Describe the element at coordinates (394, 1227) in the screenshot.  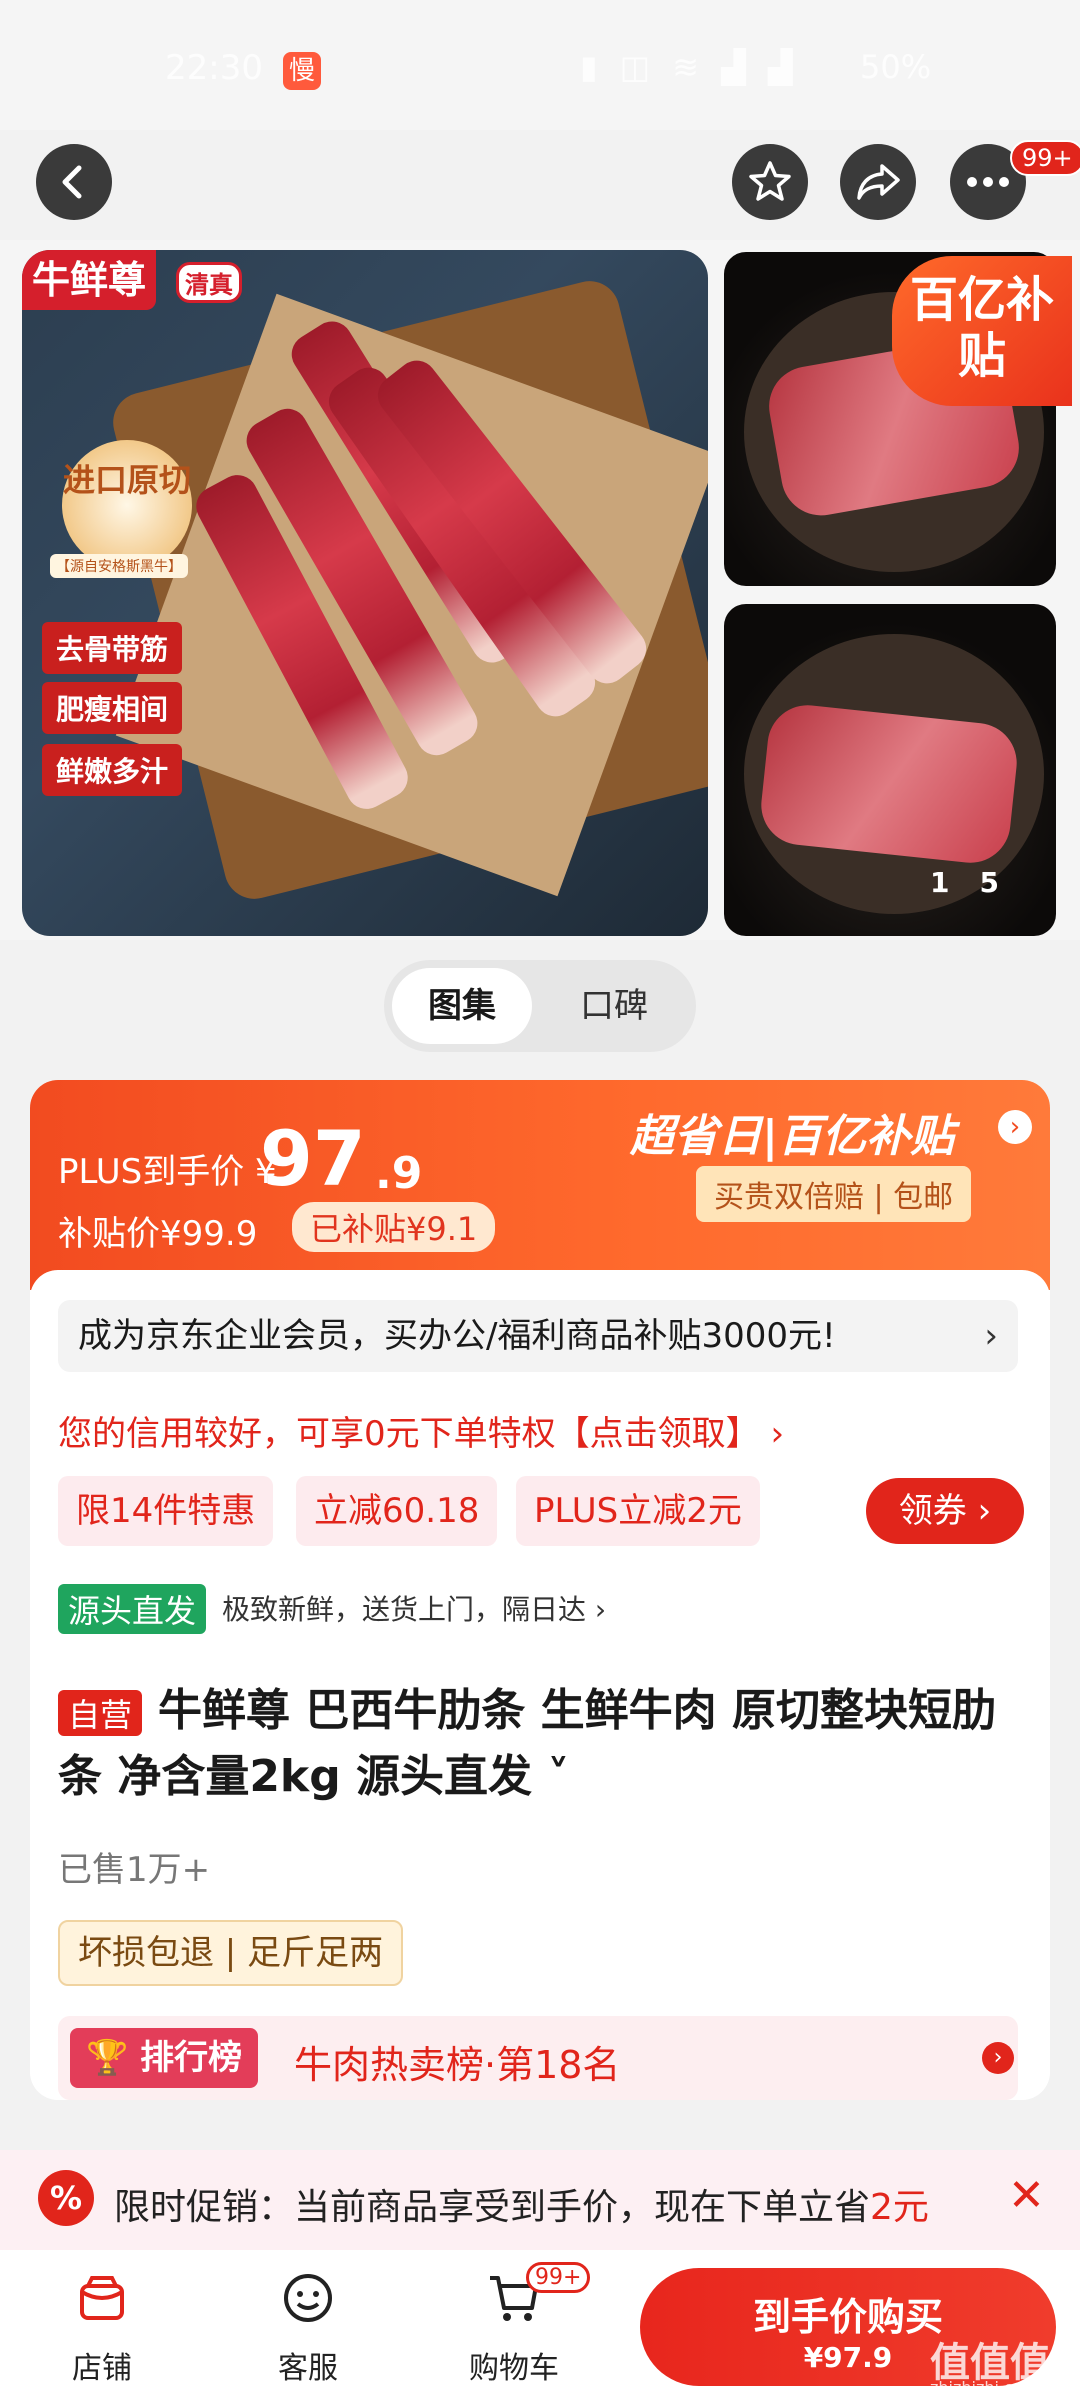
I see `subsidized-amount: 已补贴¥9.1` at that location.